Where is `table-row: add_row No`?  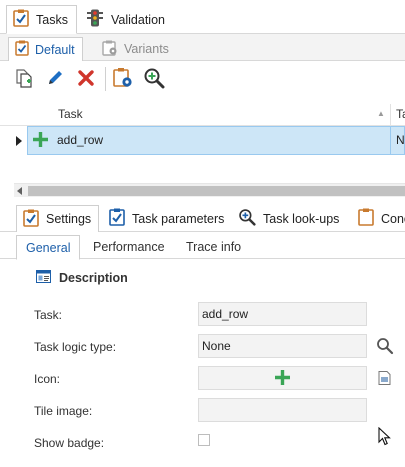
table-row: add_row No is located at coordinates (202, 140).